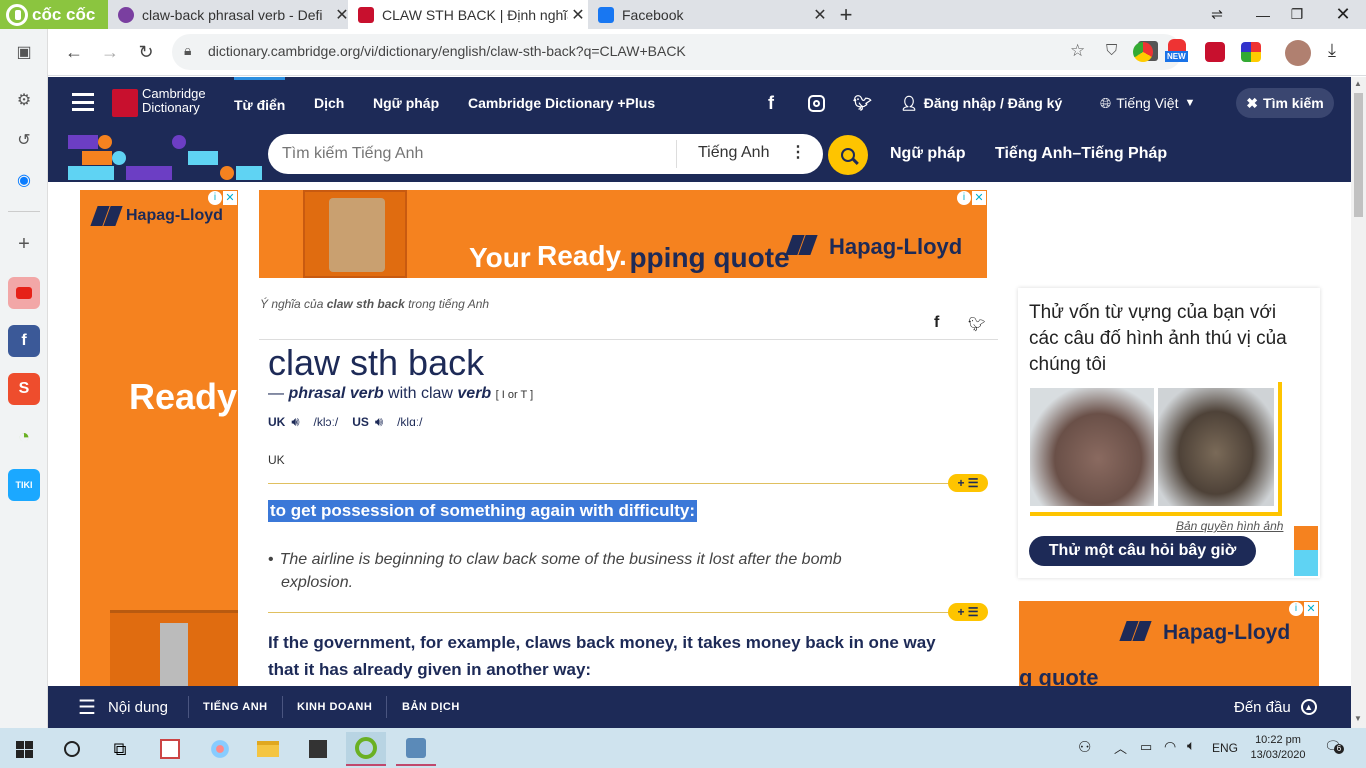 The image size is (1366, 768). I want to click on youtube-icon, so click(24, 293).